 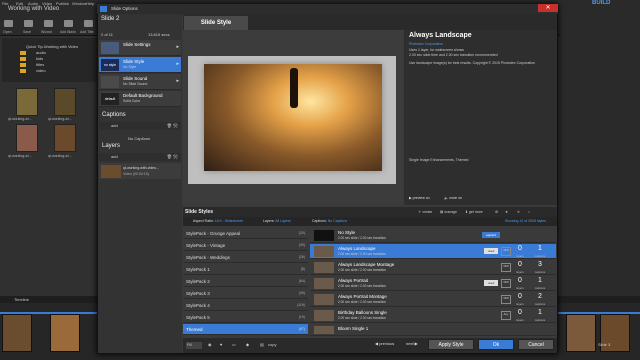 I want to click on nav-slide-style: no style Slide Style No Style ▸, so click(x=140, y=65).